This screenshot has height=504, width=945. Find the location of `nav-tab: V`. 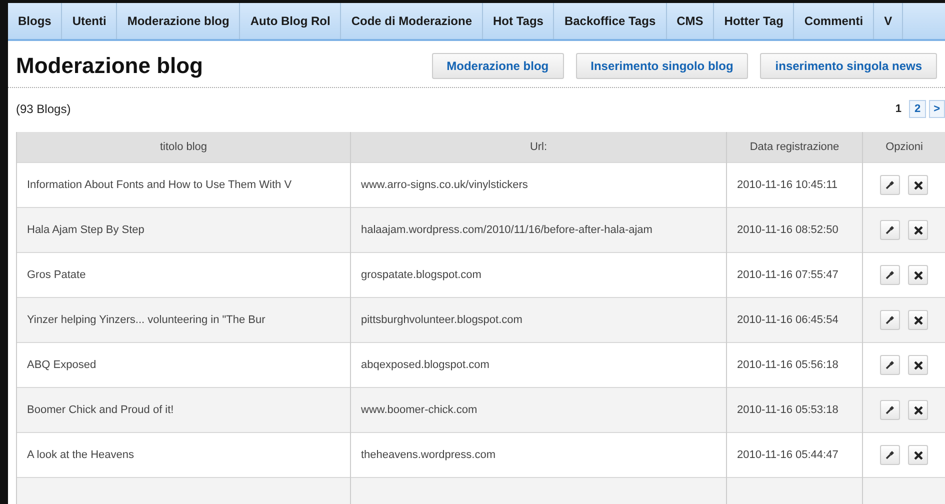

nav-tab: V is located at coordinates (889, 21).